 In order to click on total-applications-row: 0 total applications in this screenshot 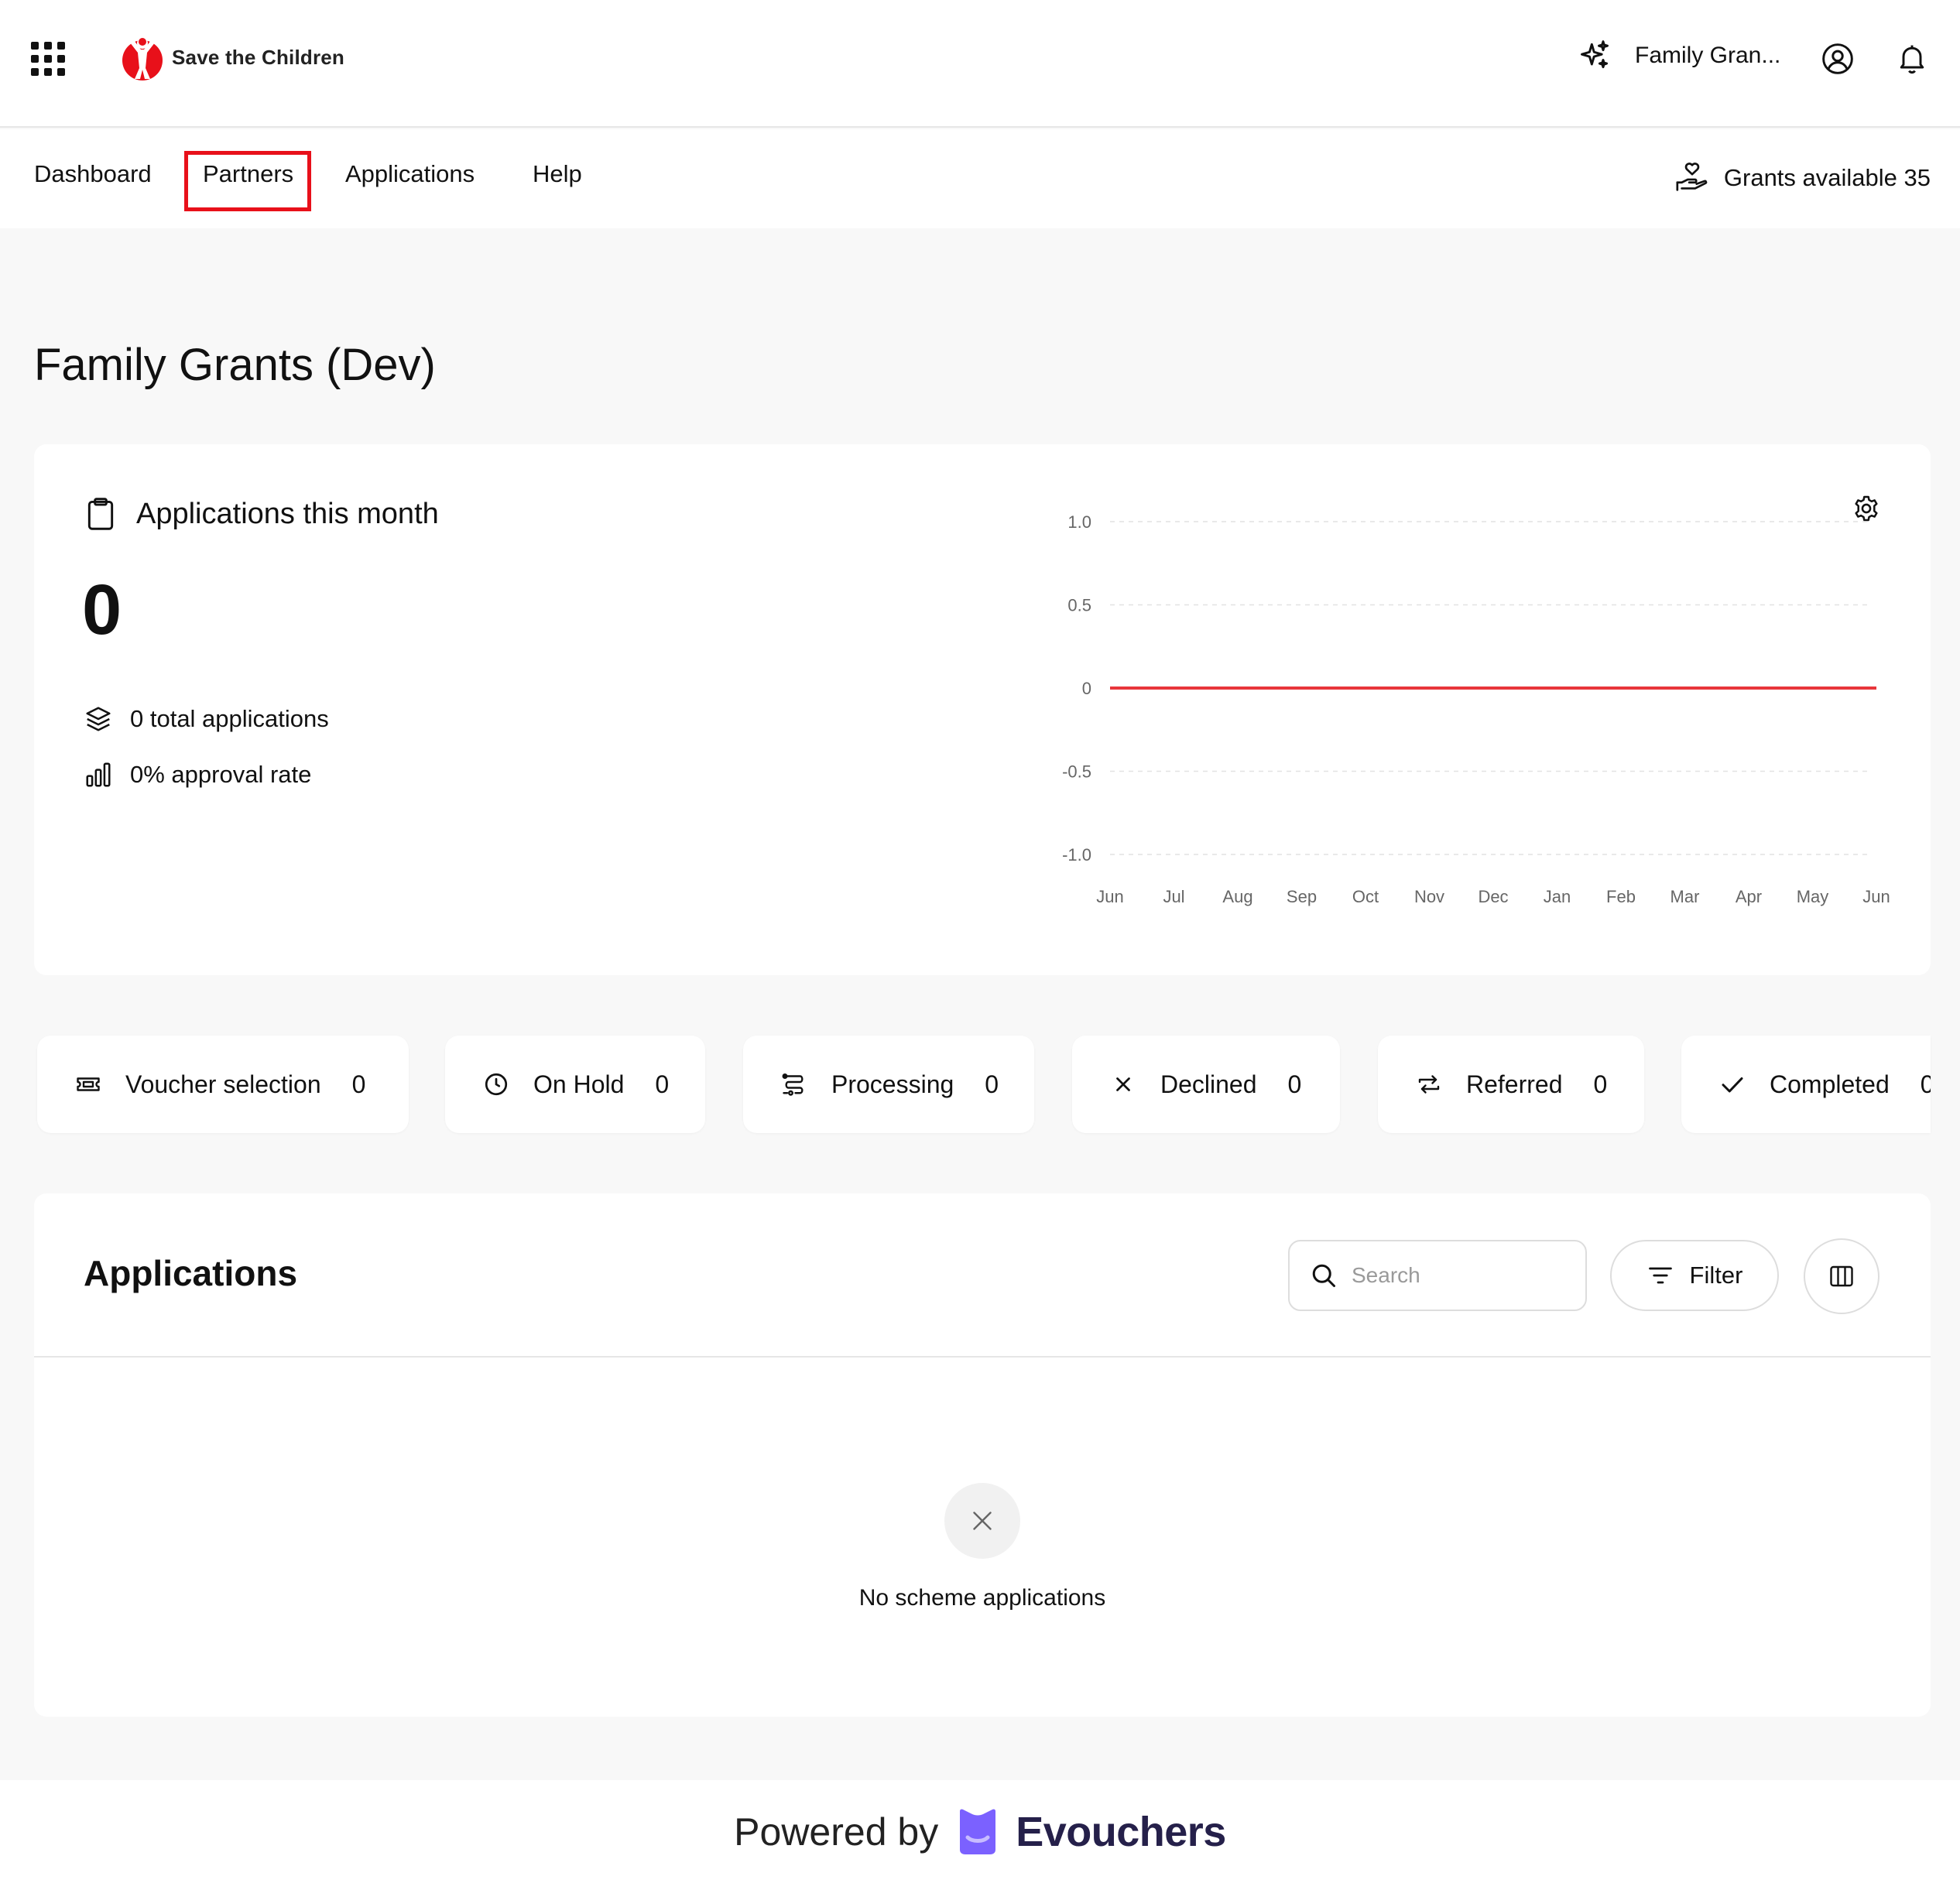, I will do `click(206, 719)`.